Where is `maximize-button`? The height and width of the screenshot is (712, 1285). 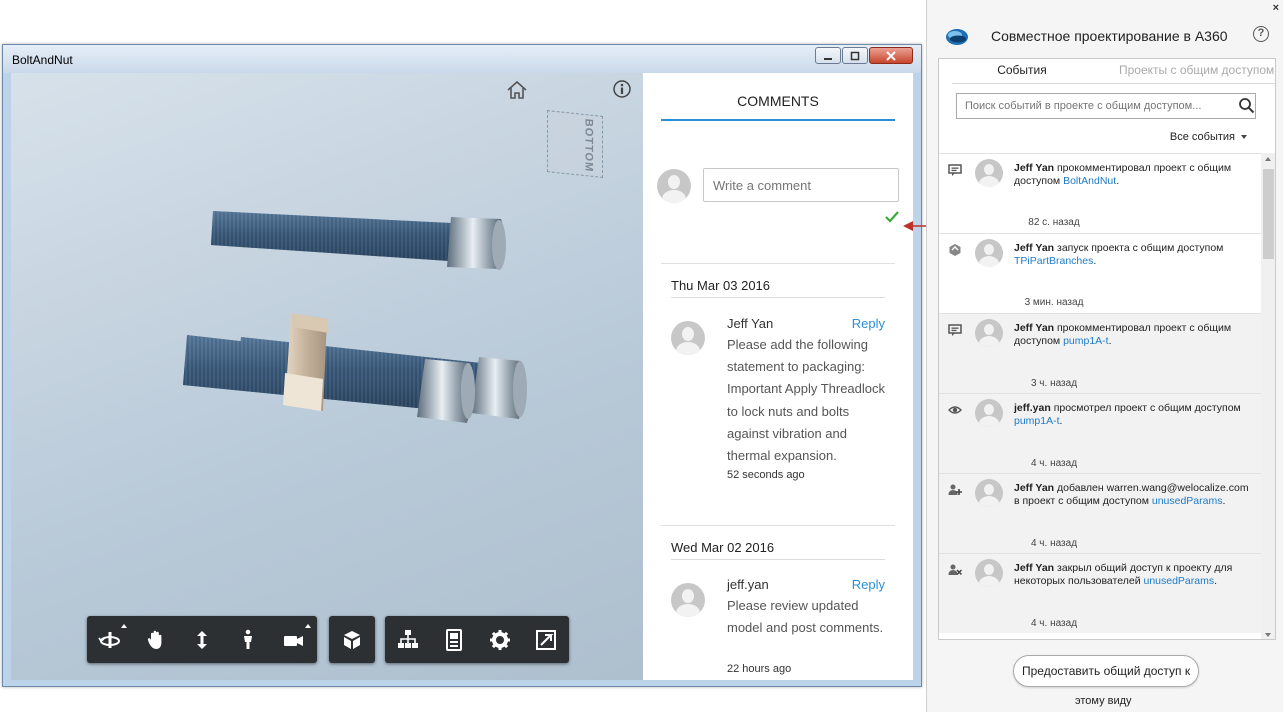
maximize-button is located at coordinates (855, 55).